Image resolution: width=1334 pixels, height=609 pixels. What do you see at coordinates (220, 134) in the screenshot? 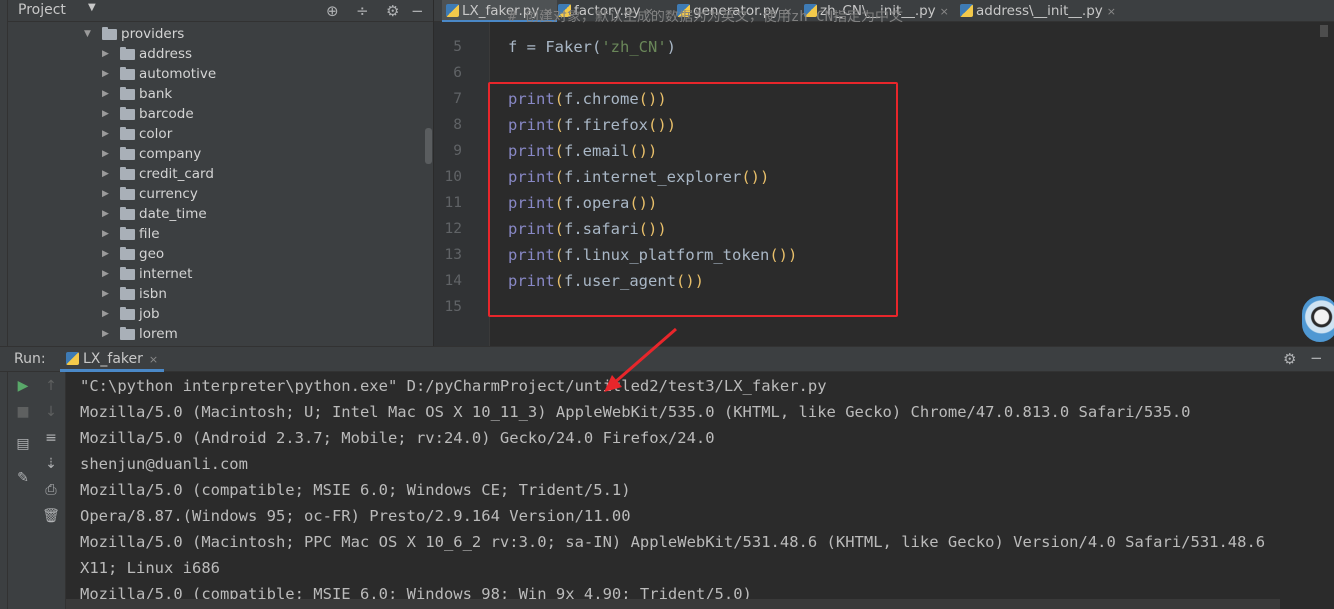
I see `tree-item-color: ▶ color` at bounding box center [220, 134].